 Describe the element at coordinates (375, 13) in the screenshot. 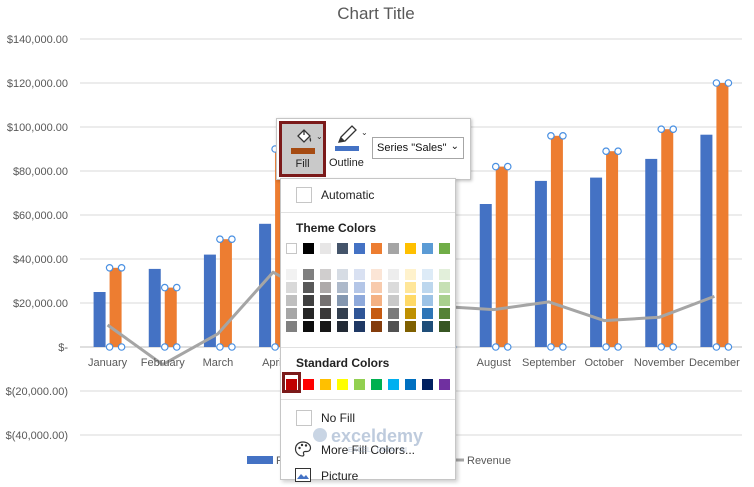

I see `chart-title: Chart Title` at that location.